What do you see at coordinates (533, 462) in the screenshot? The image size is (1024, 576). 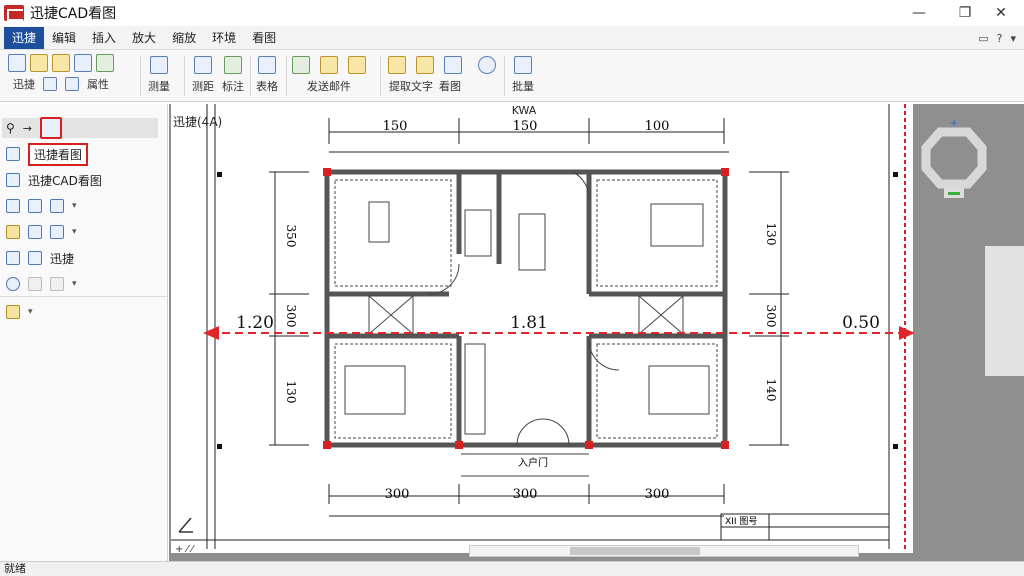 I see `door-label: 入户门` at bounding box center [533, 462].